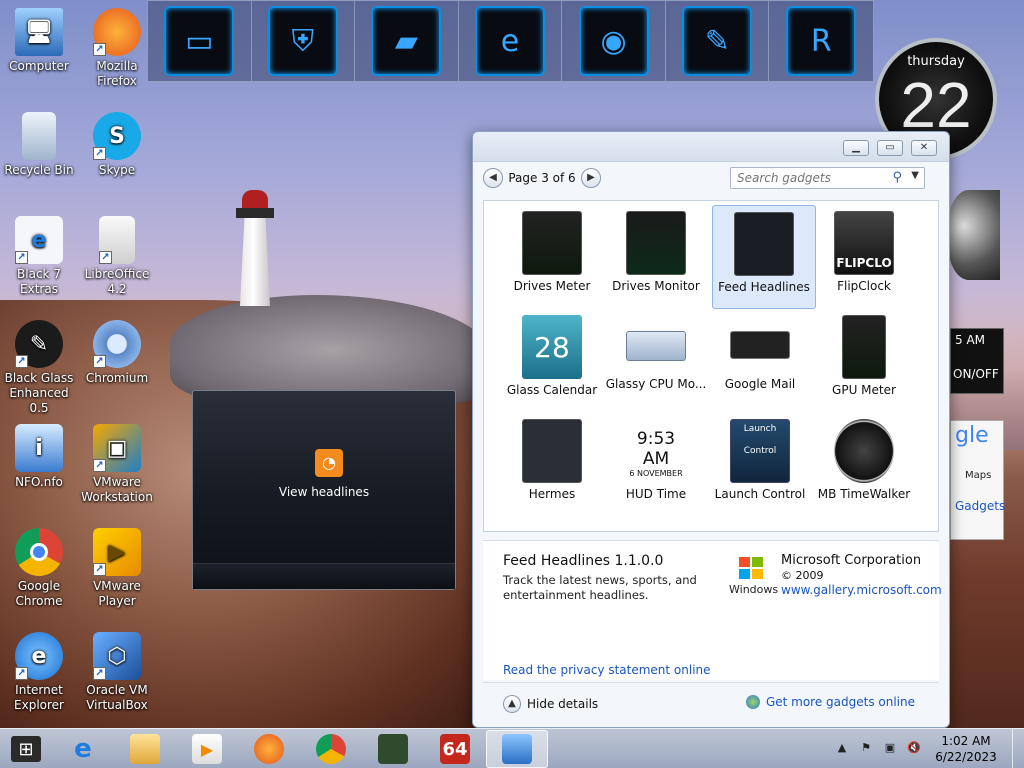  Describe the element at coordinates (718, 41) in the screenshot. I see `dock-item-settings: ✎` at that location.